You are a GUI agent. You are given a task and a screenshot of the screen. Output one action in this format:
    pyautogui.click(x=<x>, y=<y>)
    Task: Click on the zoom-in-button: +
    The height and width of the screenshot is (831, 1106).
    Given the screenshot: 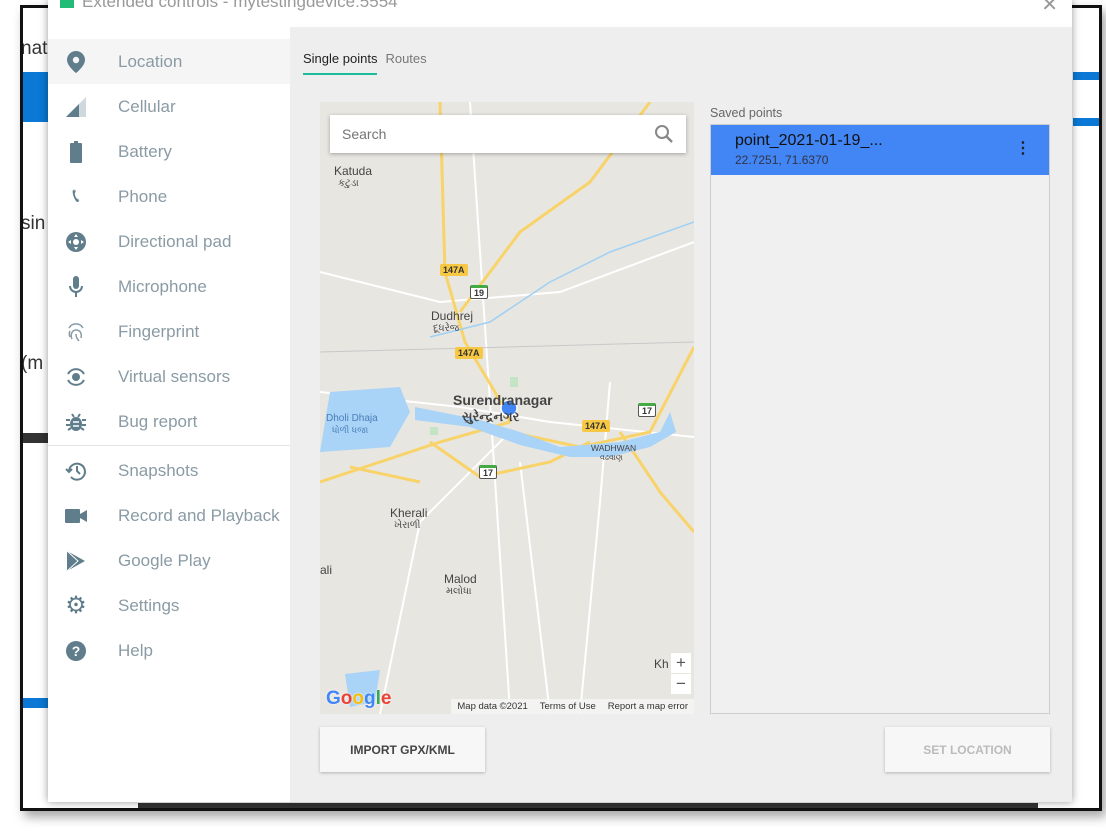 What is the action you would take?
    pyautogui.click(x=681, y=663)
    